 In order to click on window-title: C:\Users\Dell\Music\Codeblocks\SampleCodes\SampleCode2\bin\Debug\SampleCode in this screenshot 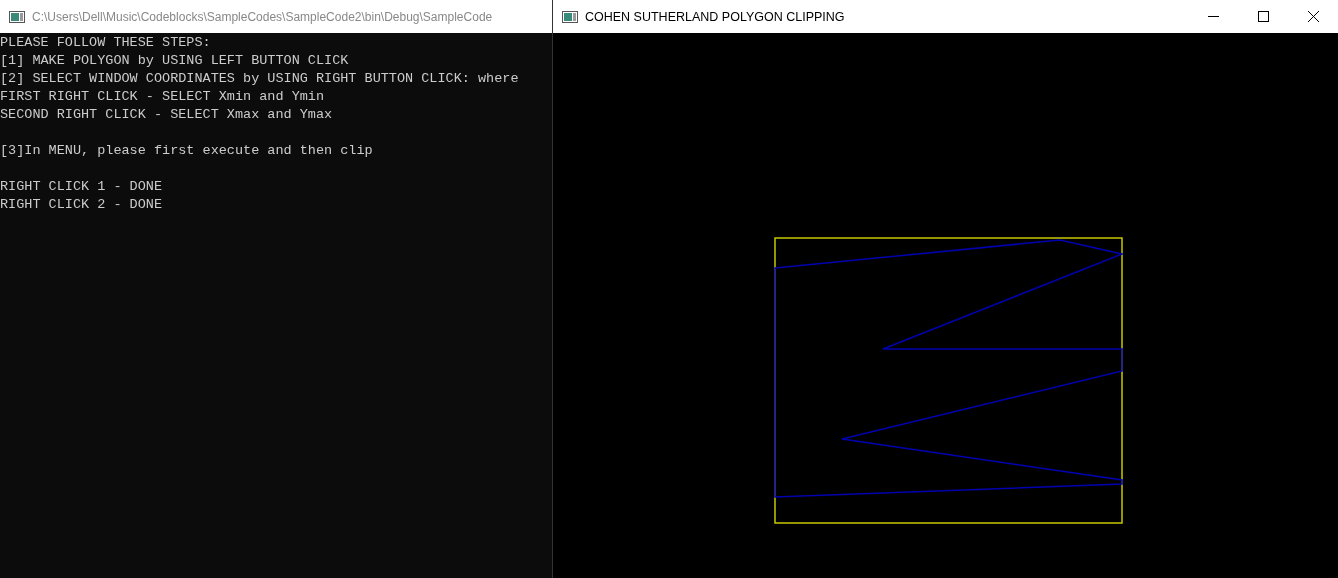, I will do `click(262, 16)`.